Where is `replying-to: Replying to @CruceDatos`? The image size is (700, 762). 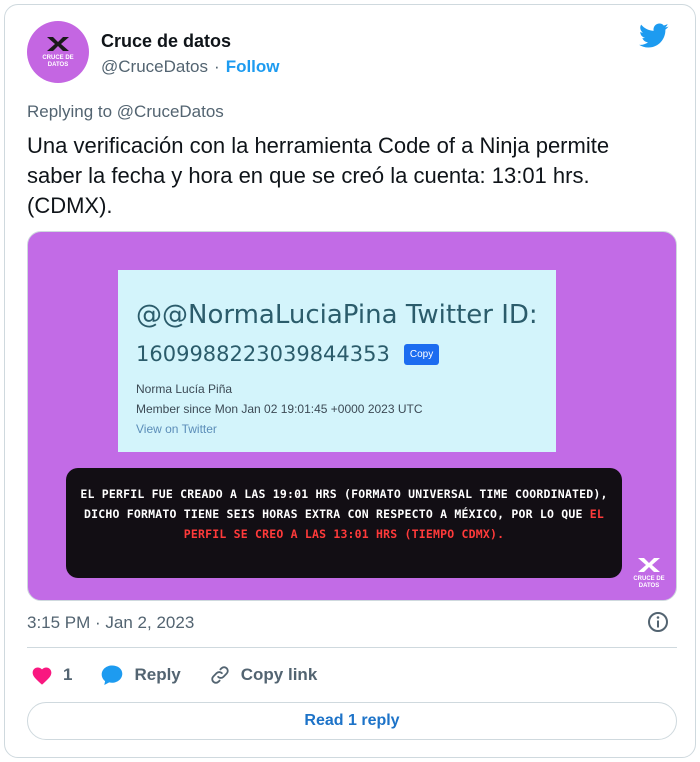 replying-to: Replying to @CruceDatos is located at coordinates (125, 112).